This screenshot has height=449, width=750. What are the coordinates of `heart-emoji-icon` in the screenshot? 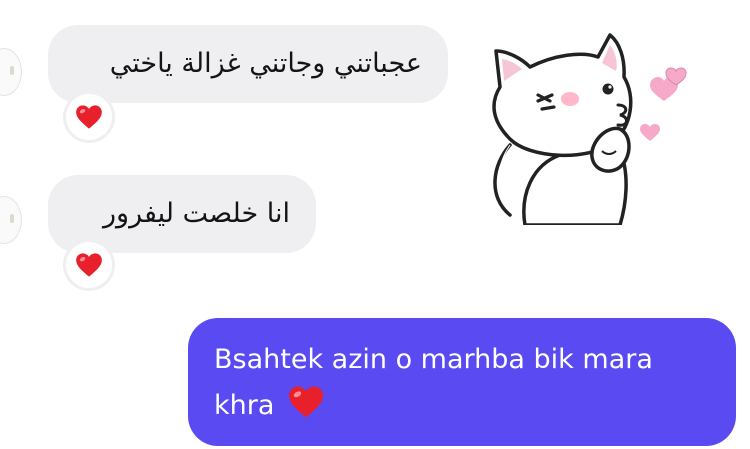 It's located at (306, 402).